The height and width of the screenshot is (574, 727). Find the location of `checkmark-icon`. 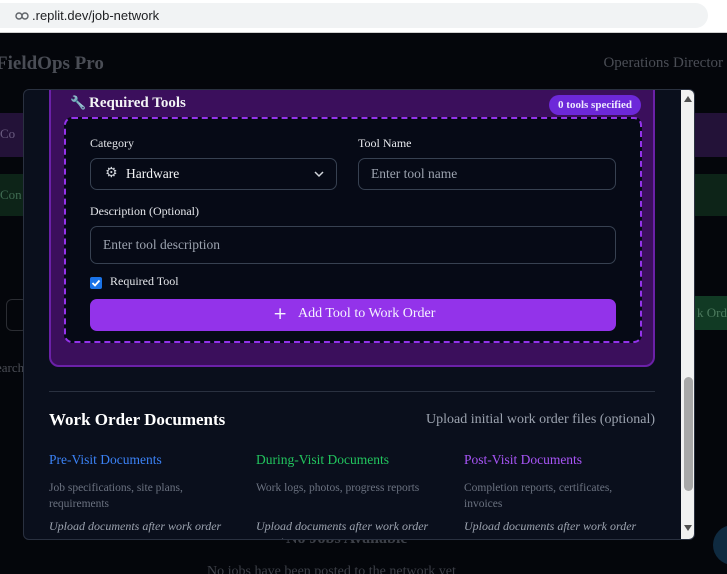

checkmark-icon is located at coordinates (96, 283).